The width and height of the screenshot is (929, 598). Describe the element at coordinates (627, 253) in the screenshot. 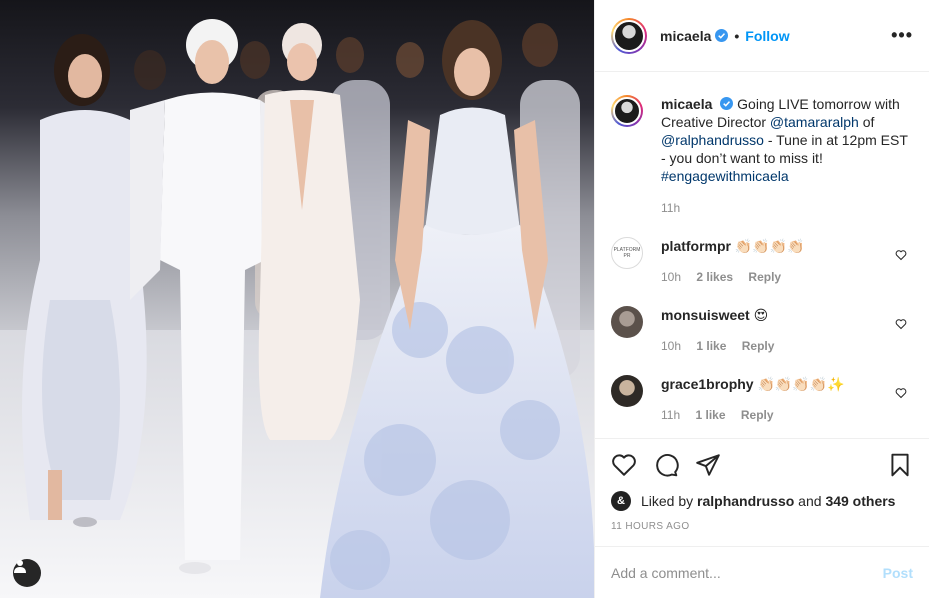

I see `commenter-avatar: PLATFORM PR` at that location.